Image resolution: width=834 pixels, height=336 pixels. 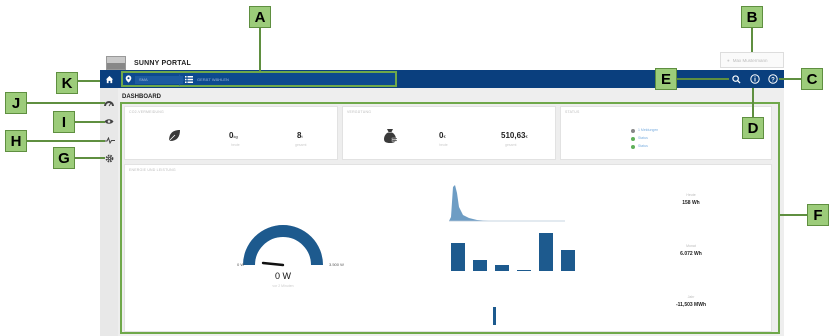 I want to click on message-status-icon, so click(x=633, y=131).